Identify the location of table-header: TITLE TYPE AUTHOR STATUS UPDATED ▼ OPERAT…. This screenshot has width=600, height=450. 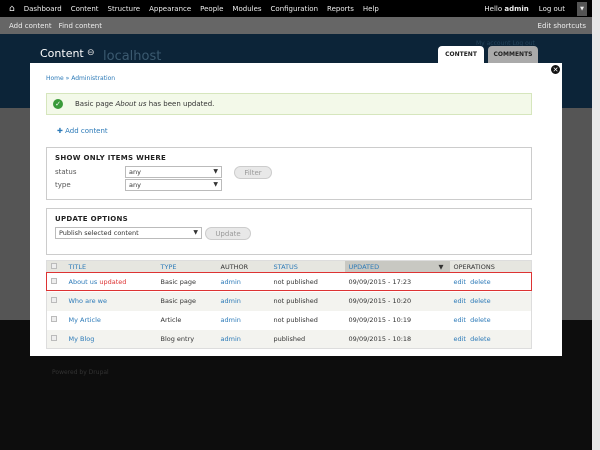
(289, 266).